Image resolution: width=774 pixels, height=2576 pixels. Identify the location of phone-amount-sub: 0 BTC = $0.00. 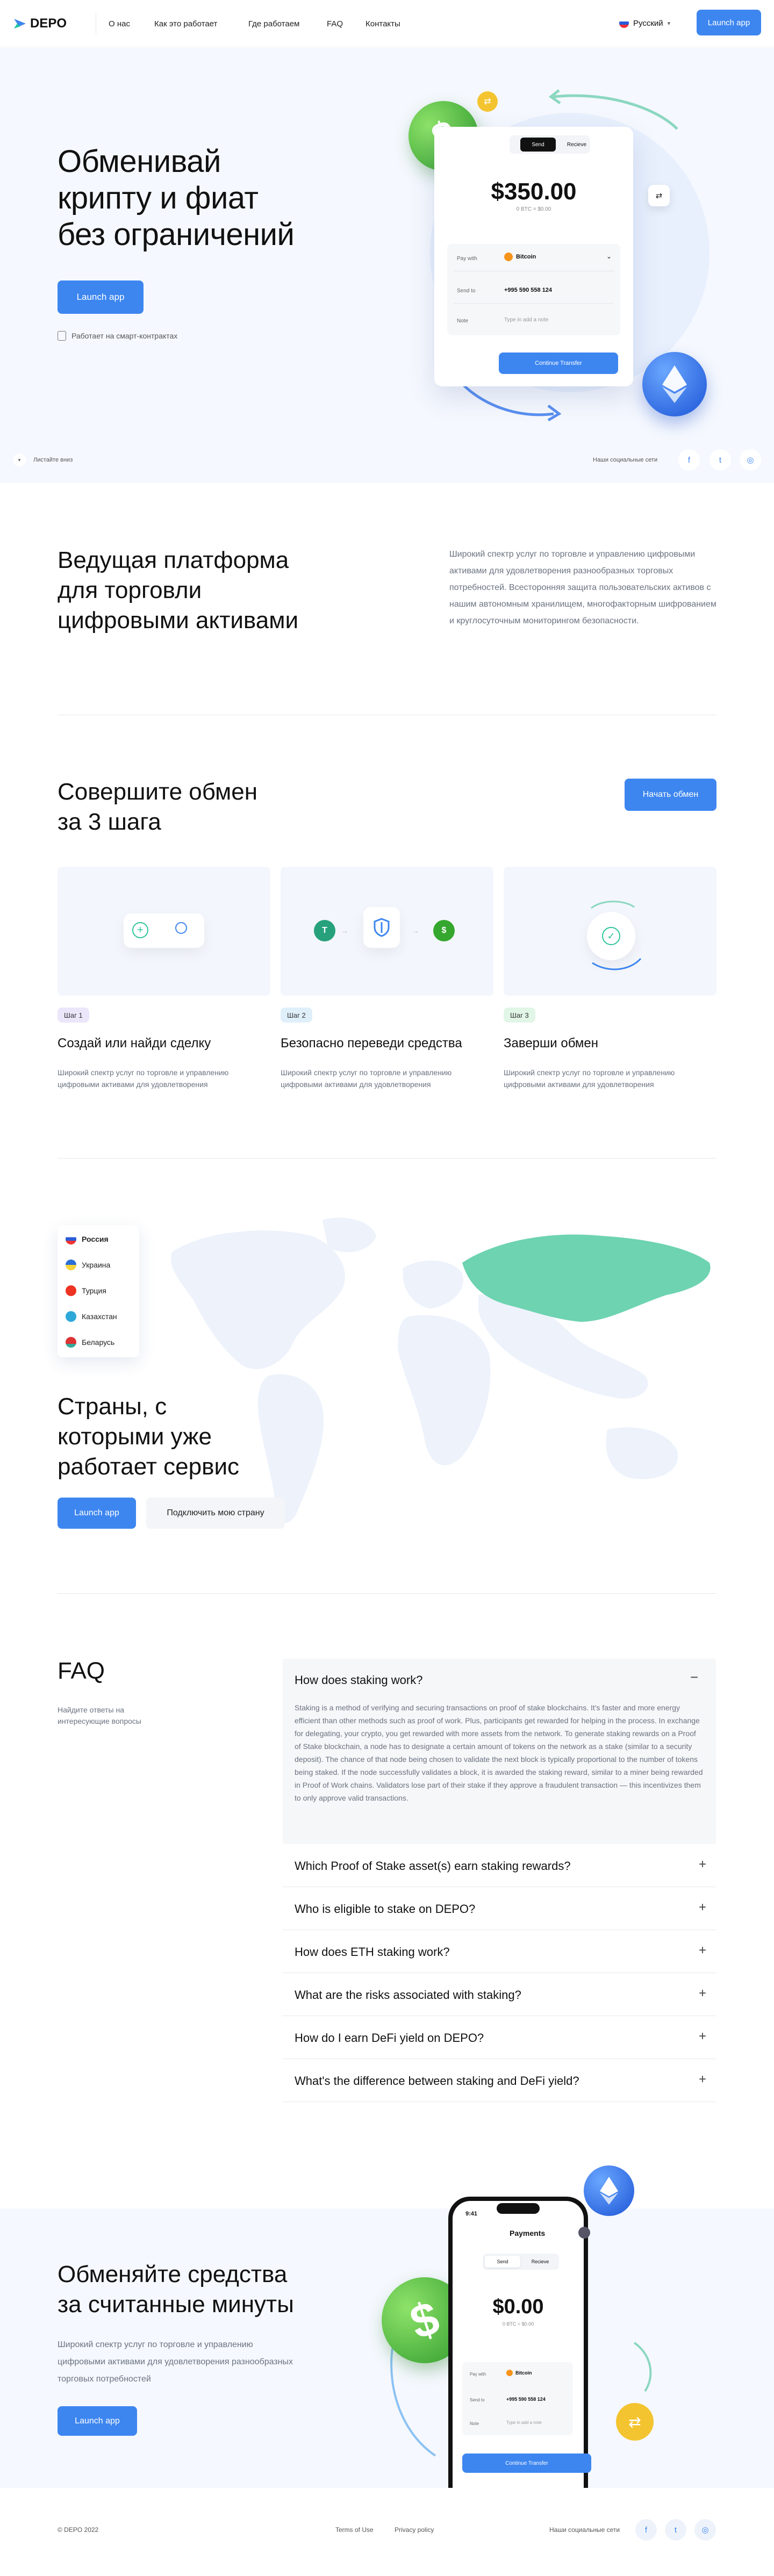
(518, 2324).